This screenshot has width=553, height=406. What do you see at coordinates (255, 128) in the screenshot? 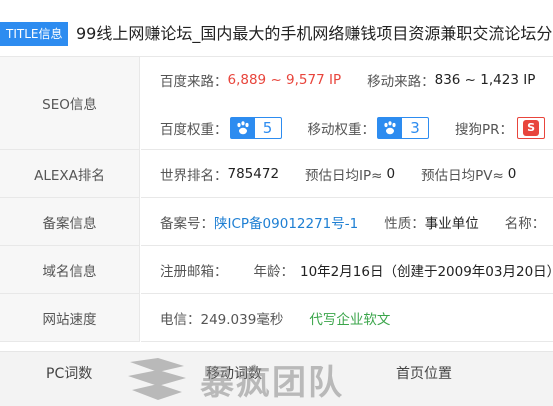
I see `baidu-weight-badge: 5` at bounding box center [255, 128].